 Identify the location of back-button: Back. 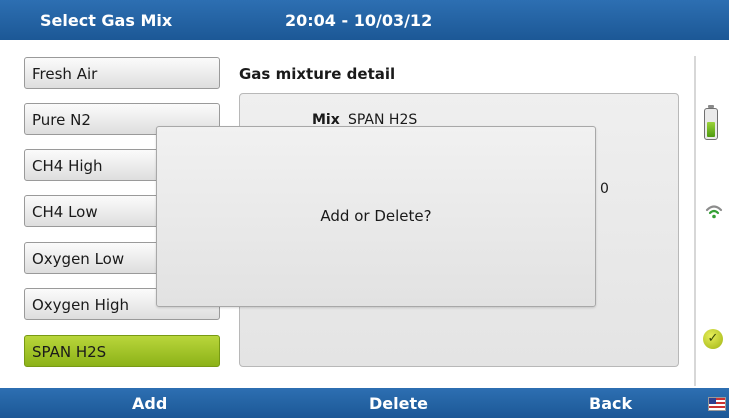
(610, 403).